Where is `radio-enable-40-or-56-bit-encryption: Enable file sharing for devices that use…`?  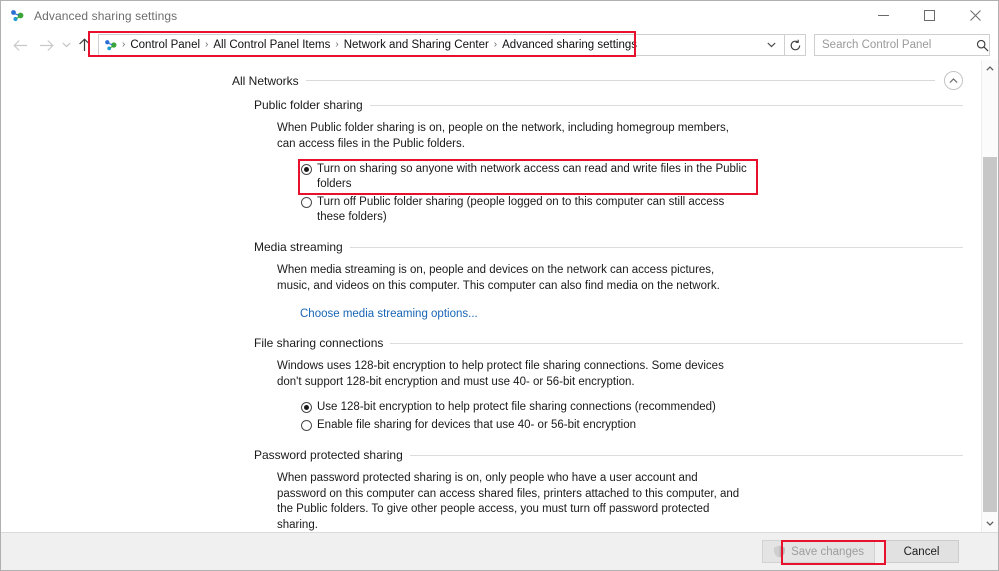 radio-enable-40-or-56-bit-encryption: Enable file sharing for devices that use… is located at coordinates (631, 425).